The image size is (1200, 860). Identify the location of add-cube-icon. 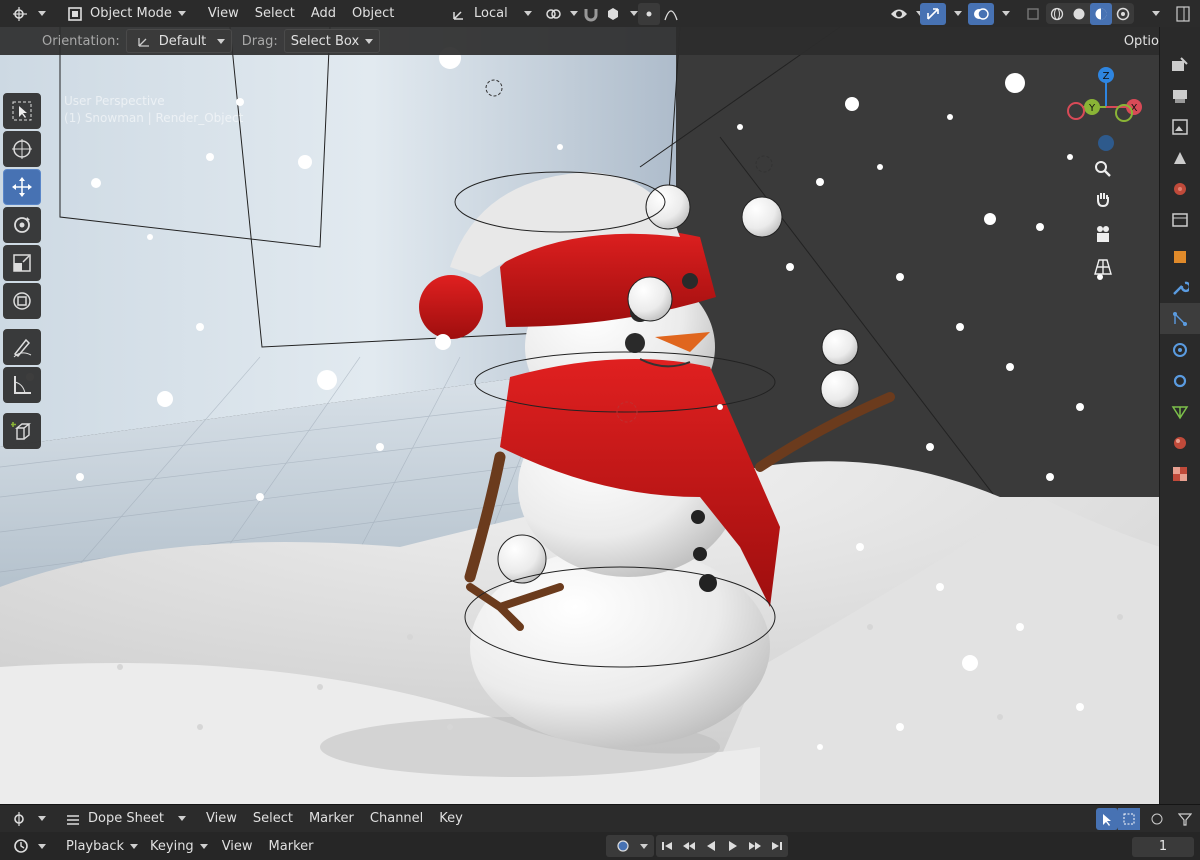
(21, 431).